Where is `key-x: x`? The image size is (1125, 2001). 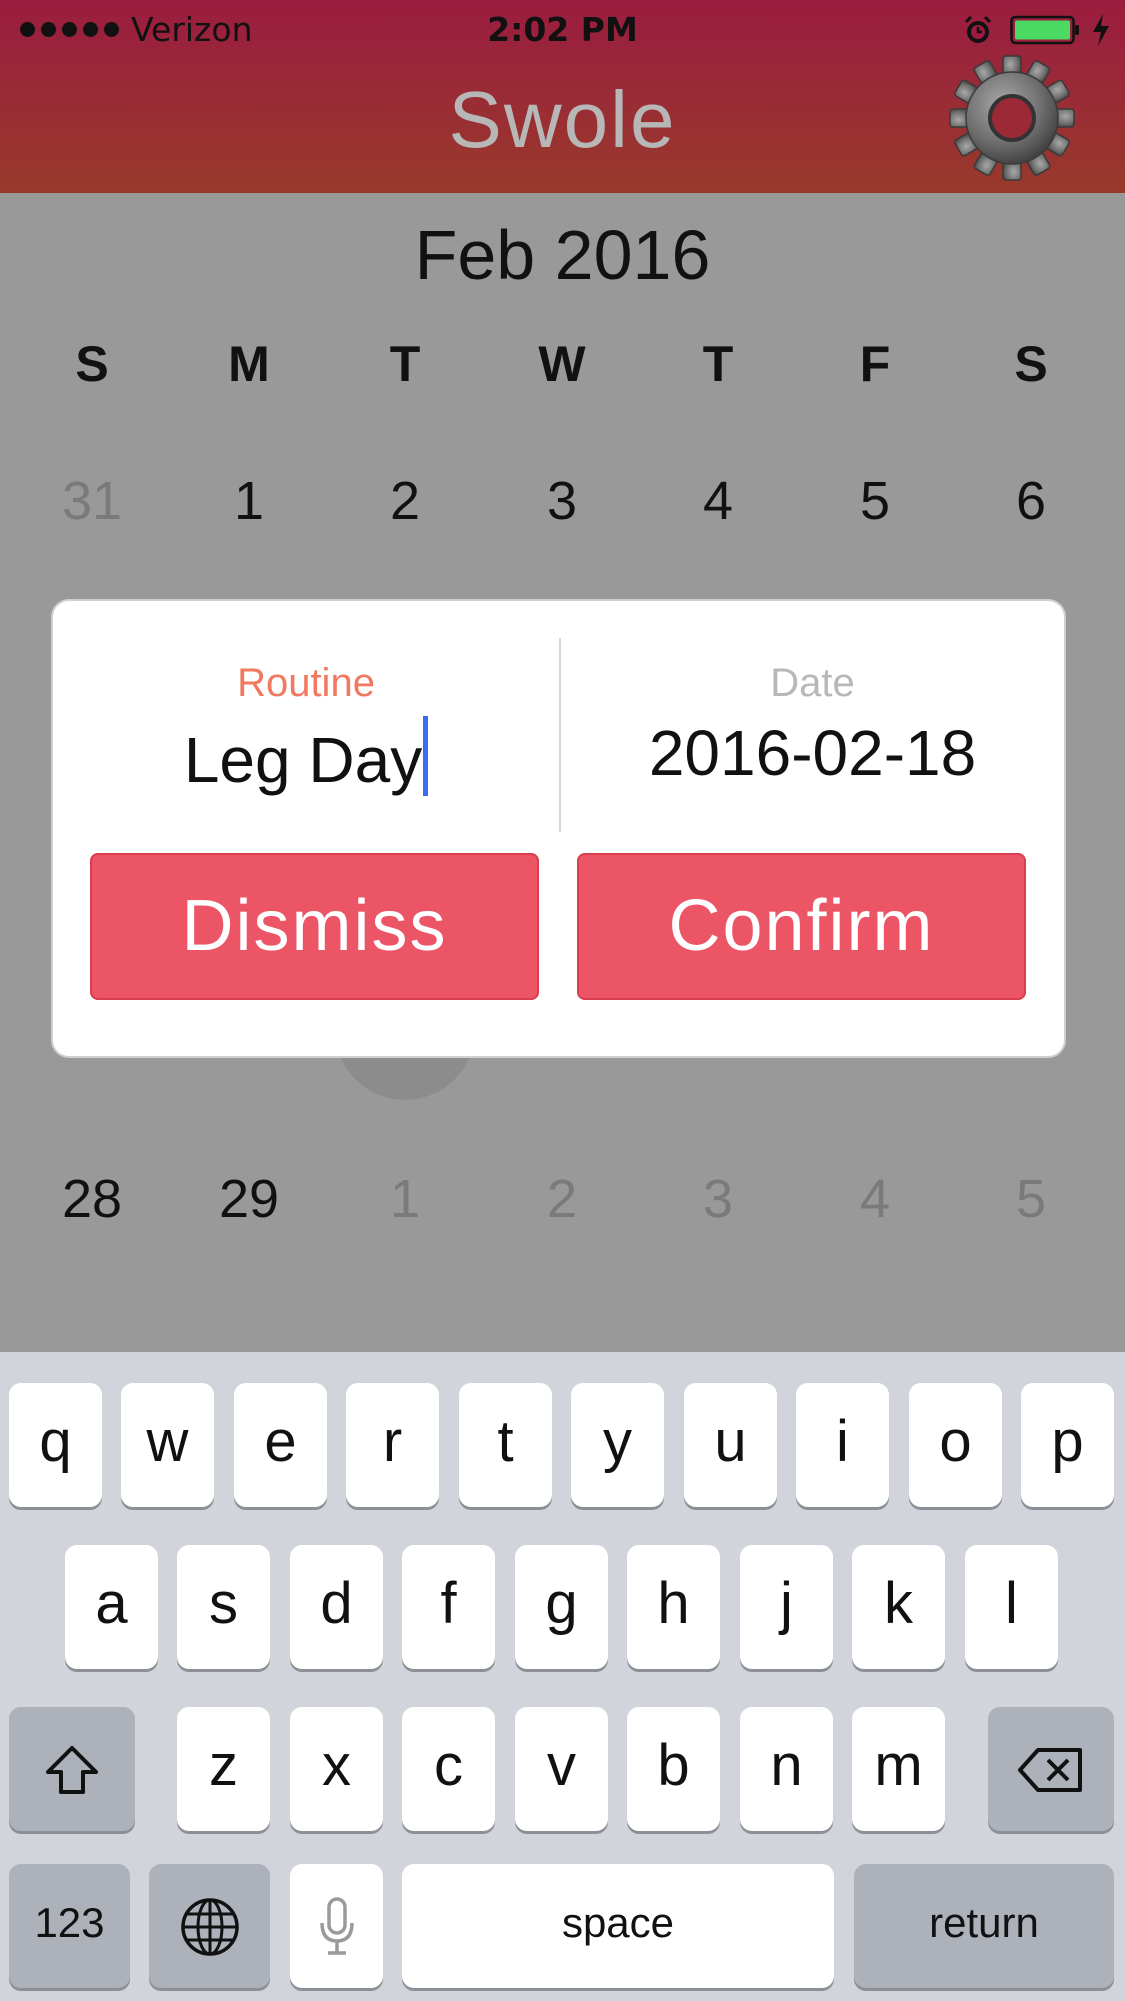
key-x: x is located at coordinates (336, 1769).